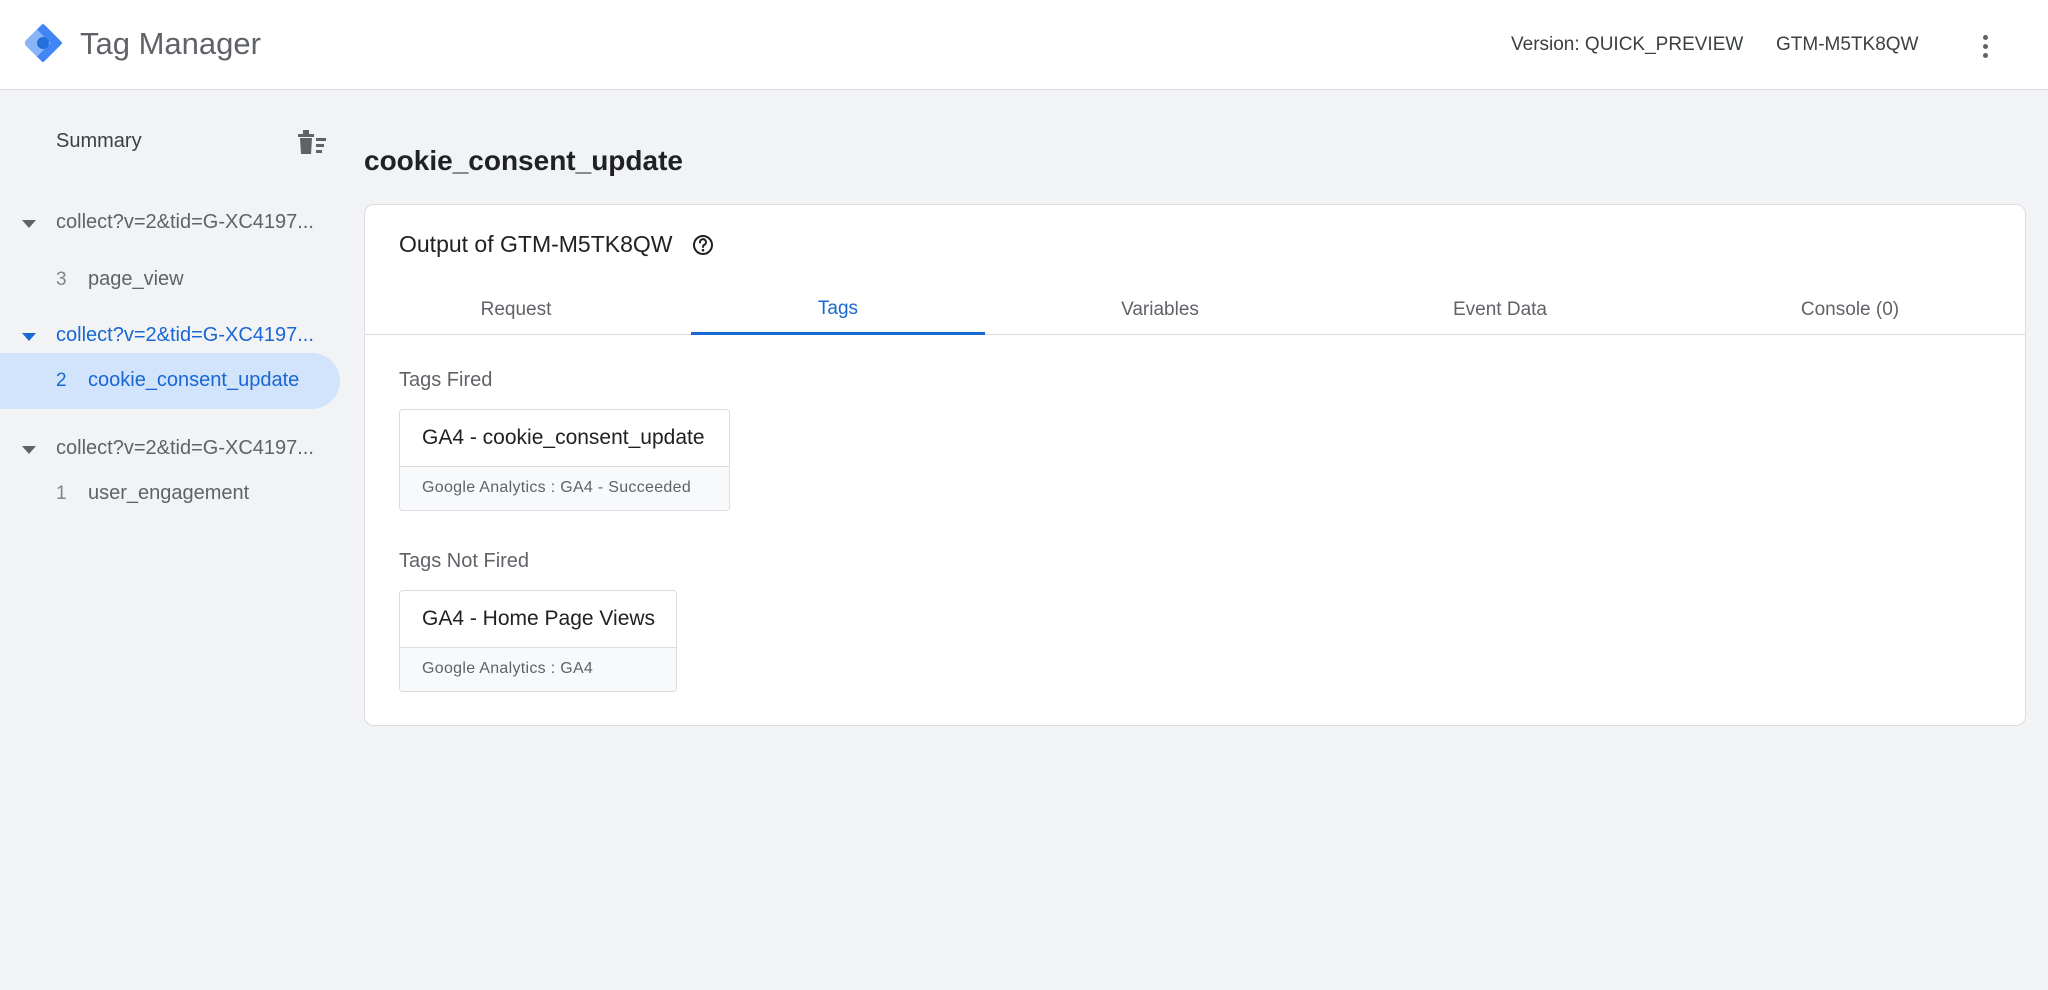 This screenshot has height=990, width=2048. What do you see at coordinates (1847, 44) in the screenshot?
I see `container-id-label: GTM-M5TK8QW` at bounding box center [1847, 44].